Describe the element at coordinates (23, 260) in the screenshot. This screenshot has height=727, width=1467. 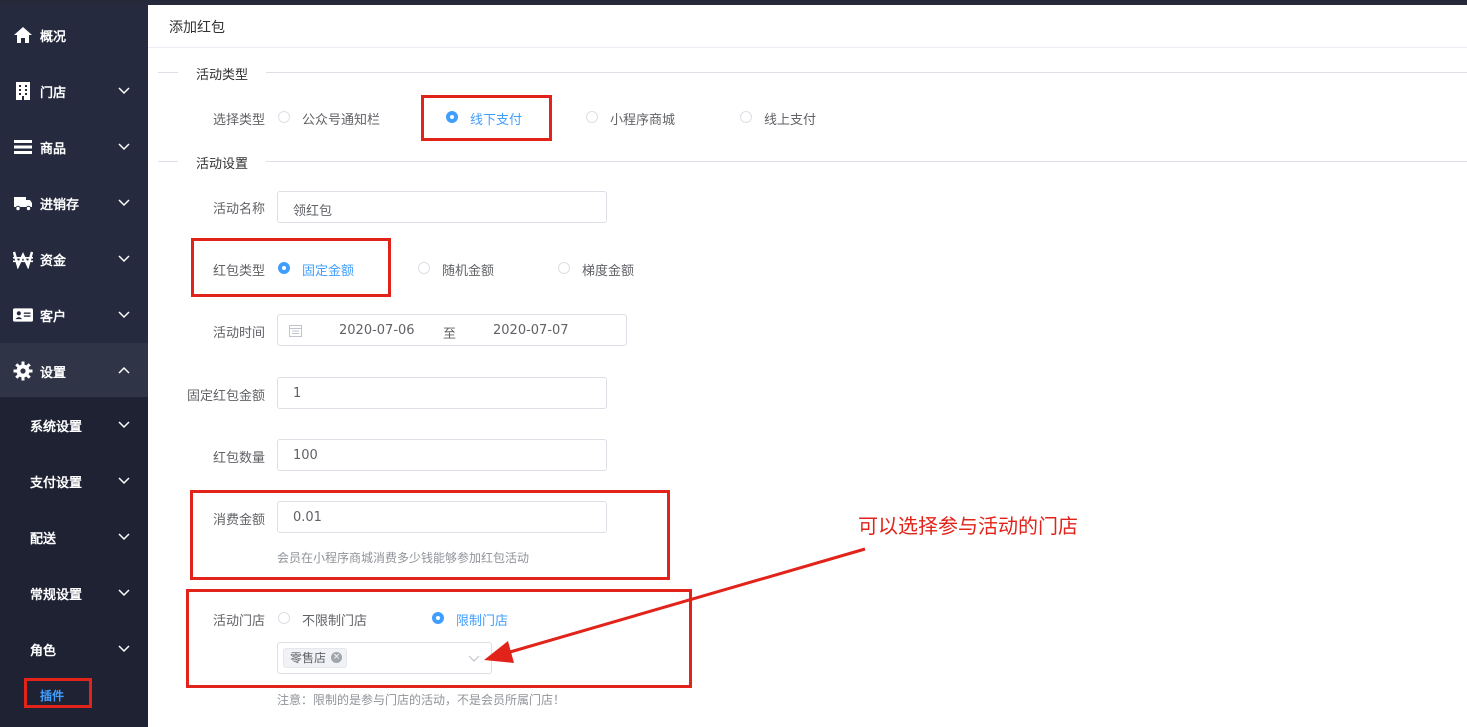
I see `won-icon` at that location.